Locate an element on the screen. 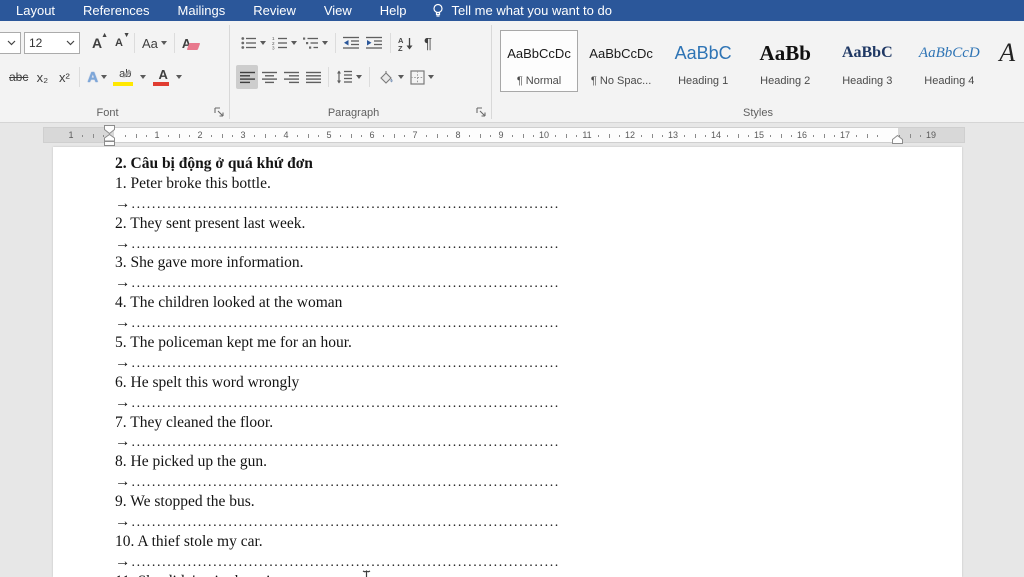  style-heading-1: AaBbC Heading 1 is located at coordinates (703, 61).